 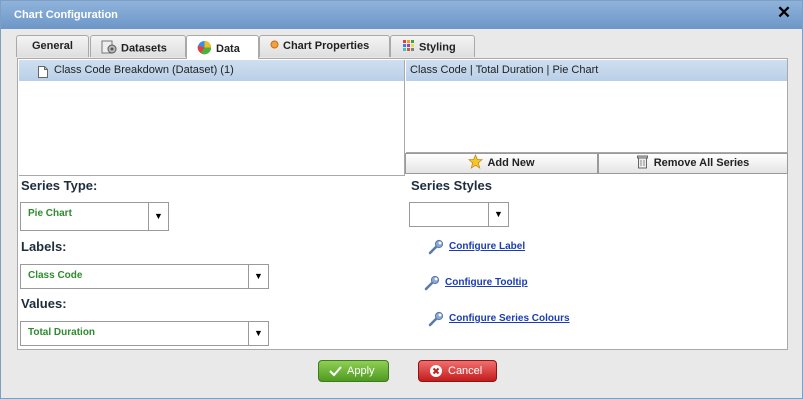 I want to click on dialog-title: Chart Configuration, so click(x=66, y=15).